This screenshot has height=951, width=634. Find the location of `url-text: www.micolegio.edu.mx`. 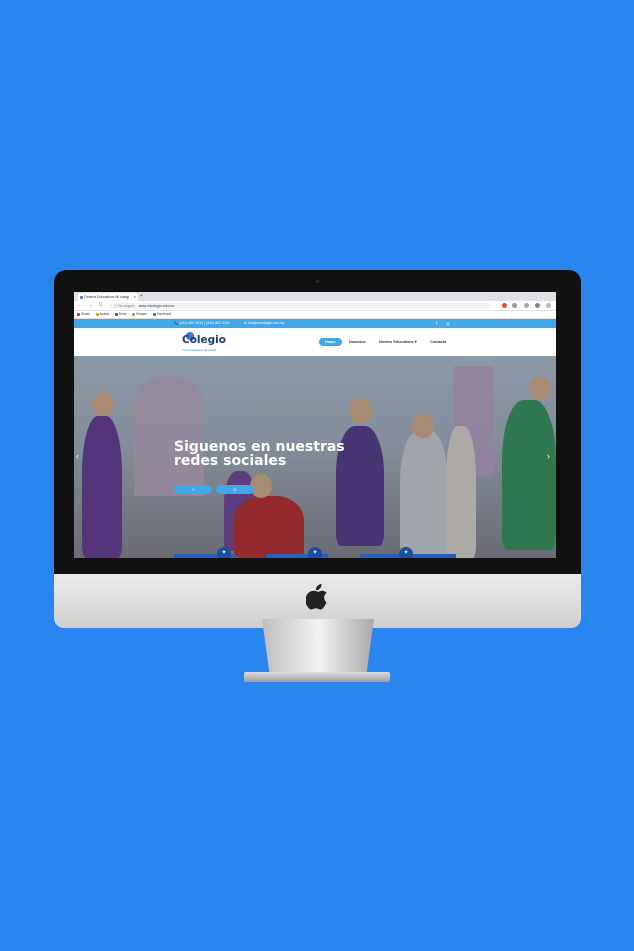

url-text: www.micolegio.edu.mx is located at coordinates (156, 305).